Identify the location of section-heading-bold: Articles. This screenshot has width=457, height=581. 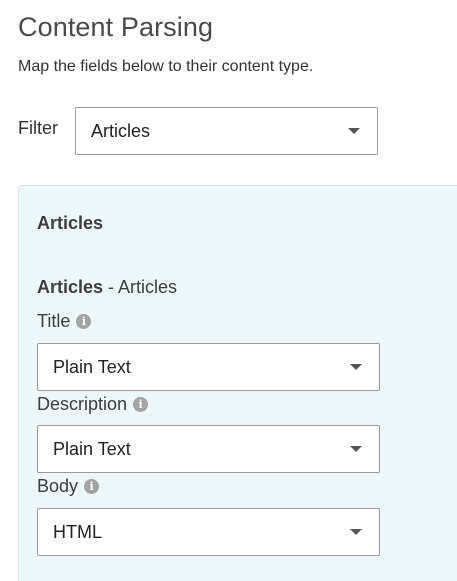
(70, 287).